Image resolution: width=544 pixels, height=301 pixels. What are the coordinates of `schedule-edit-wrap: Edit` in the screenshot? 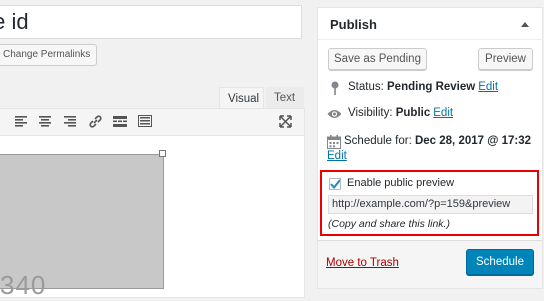 It's located at (337, 156).